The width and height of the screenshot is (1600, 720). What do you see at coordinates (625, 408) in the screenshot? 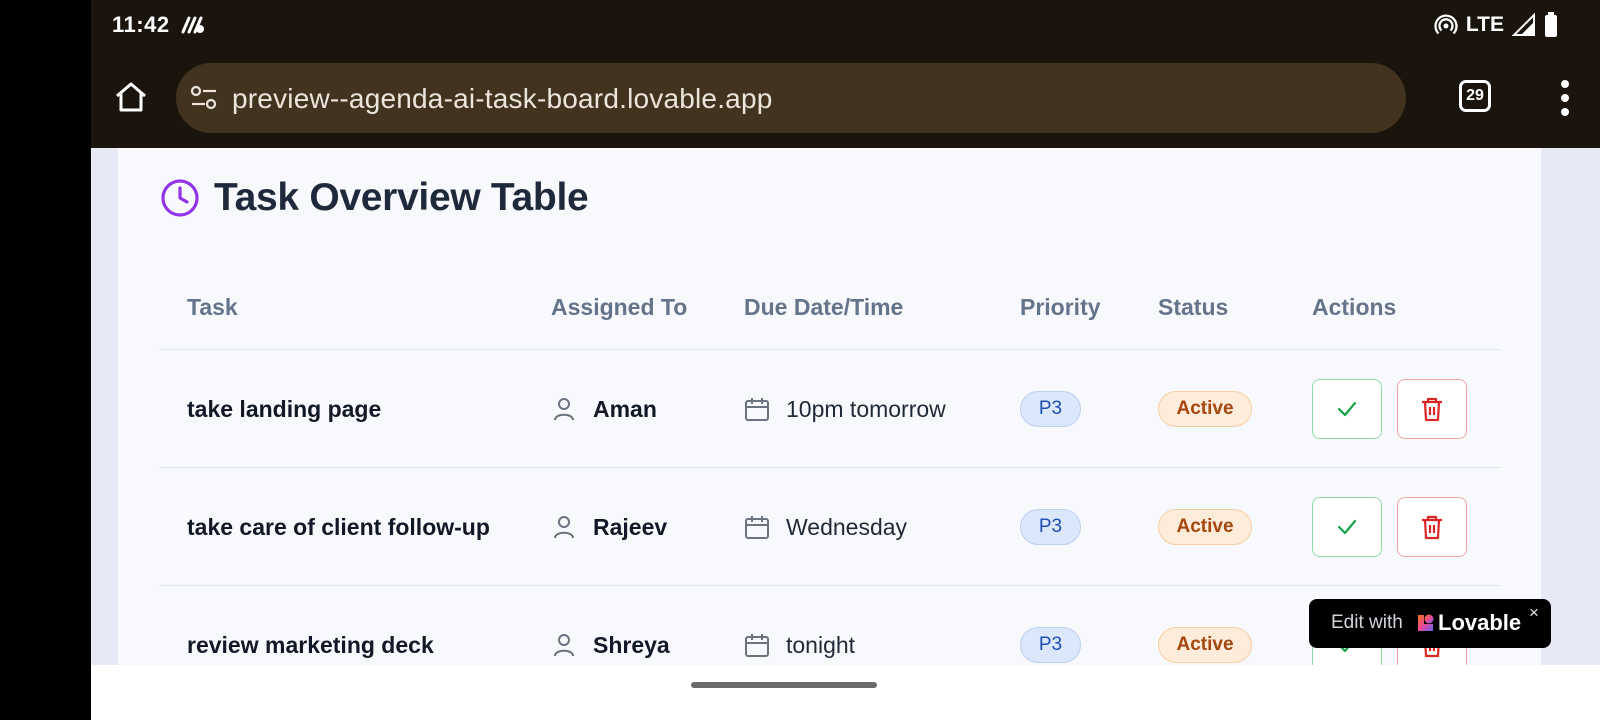
I see `assignee-name: Aman` at bounding box center [625, 408].